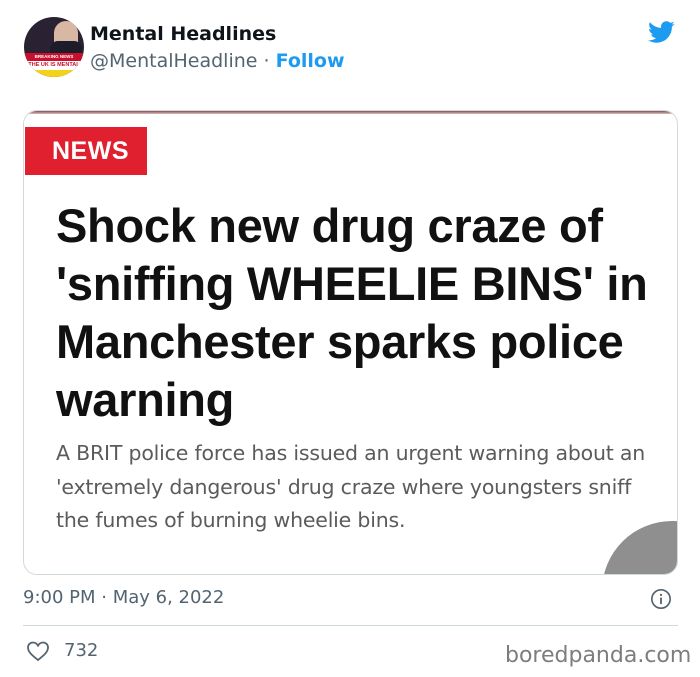 Image resolution: width=700 pixels, height=677 pixels. What do you see at coordinates (81, 650) in the screenshot?
I see `like-count: 732` at bounding box center [81, 650].